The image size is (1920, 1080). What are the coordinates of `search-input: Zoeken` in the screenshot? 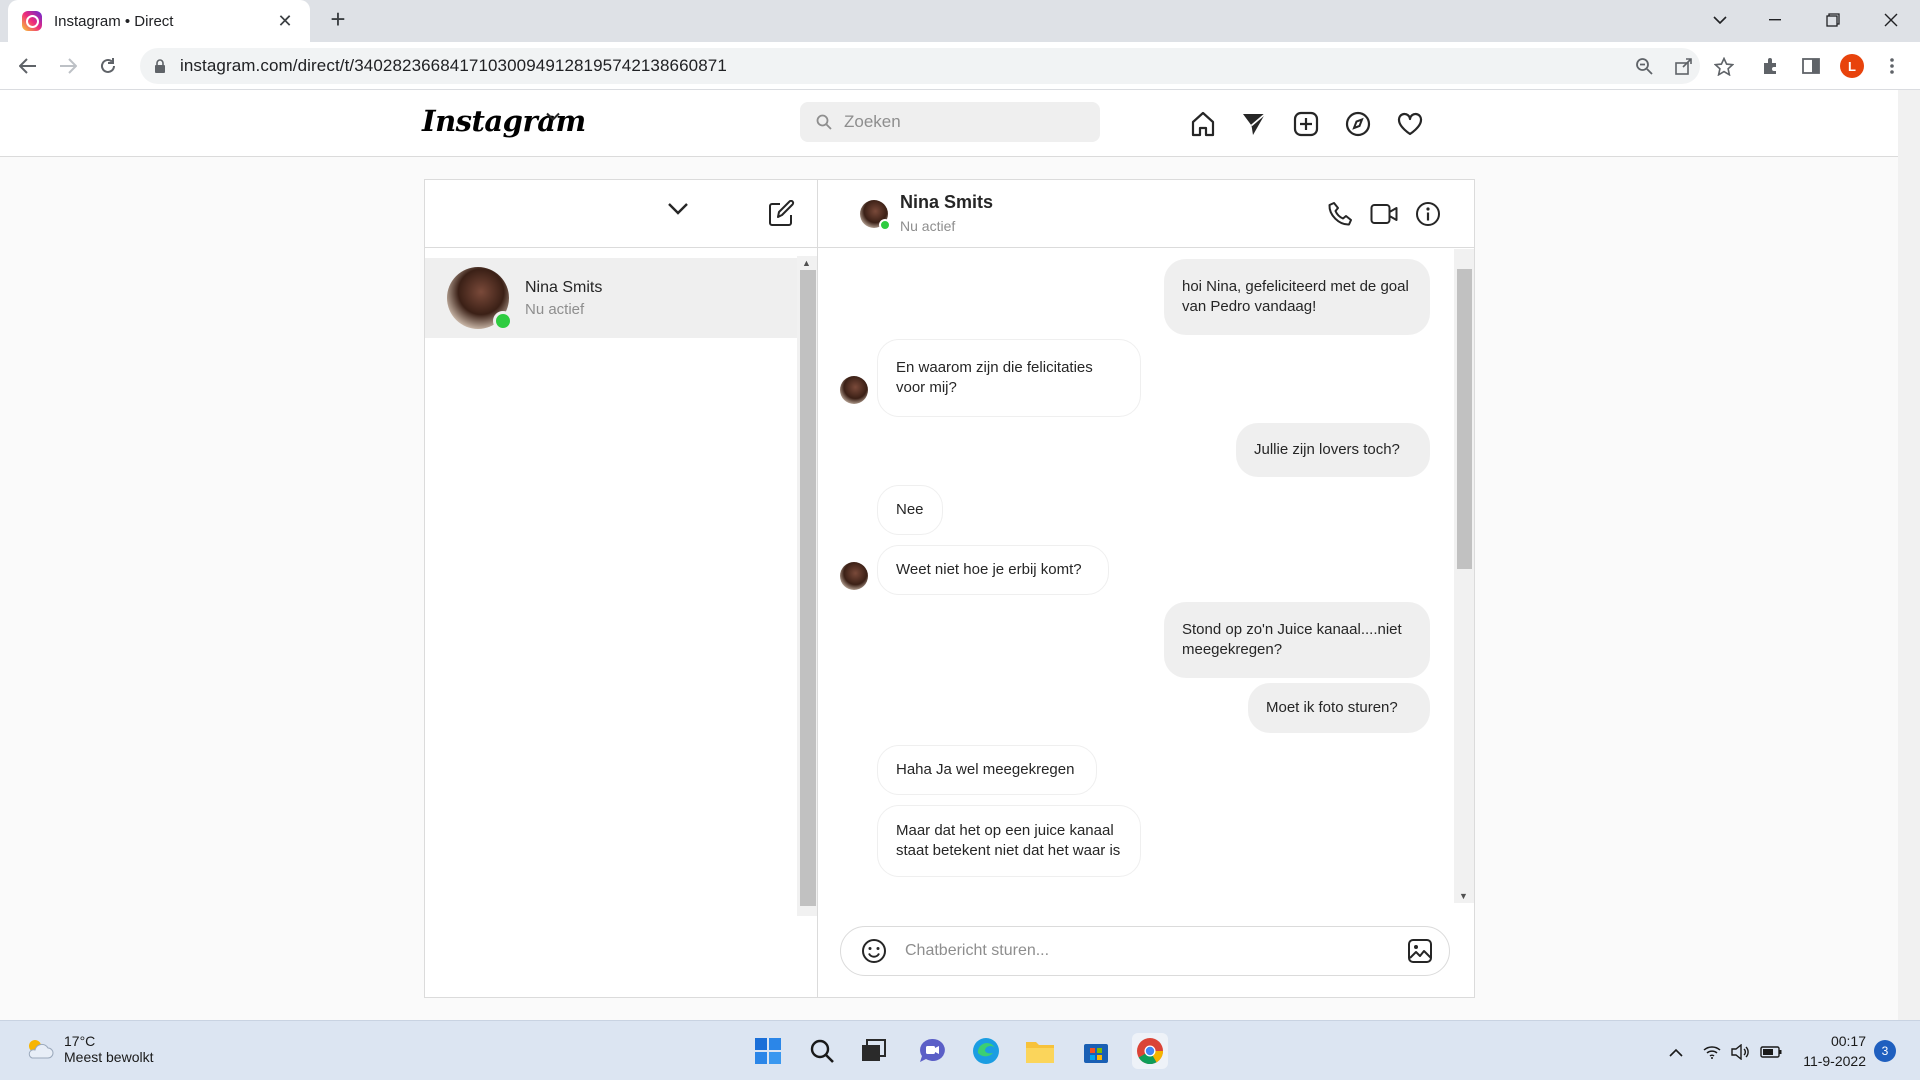 It's located at (950, 122).